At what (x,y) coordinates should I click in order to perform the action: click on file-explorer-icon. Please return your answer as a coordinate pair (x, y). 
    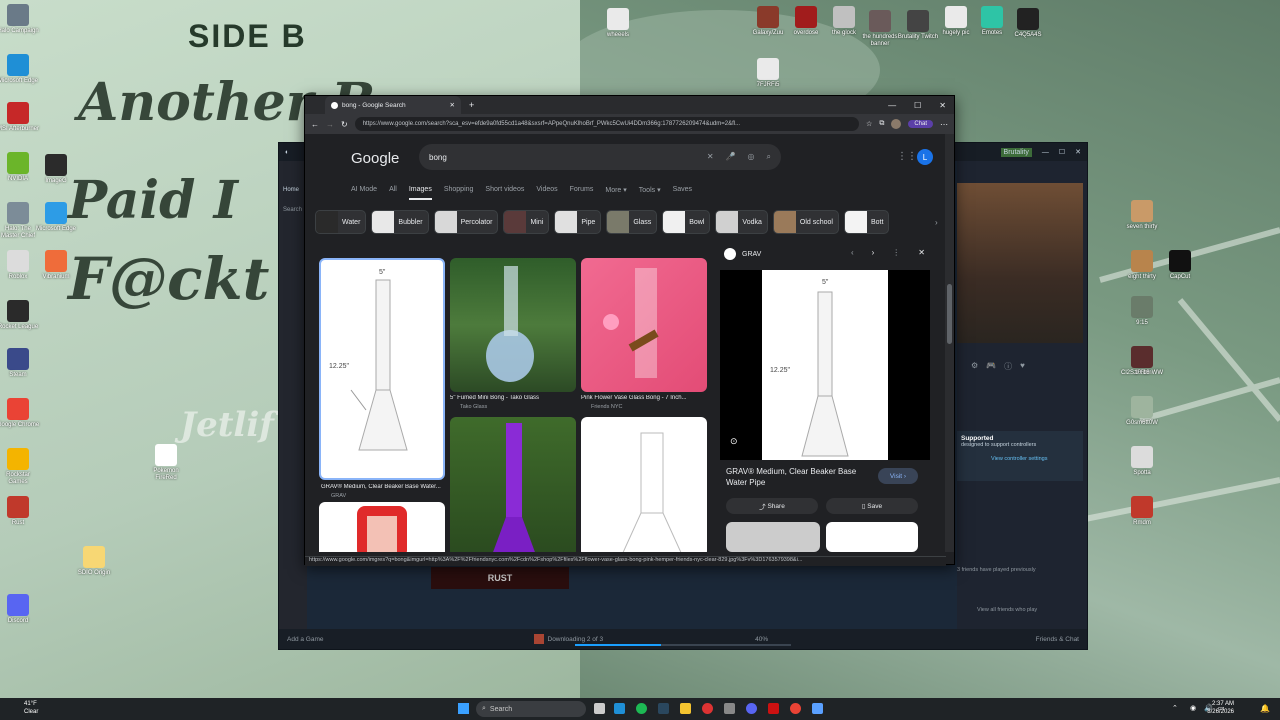
    Looking at the image, I should click on (685, 708).